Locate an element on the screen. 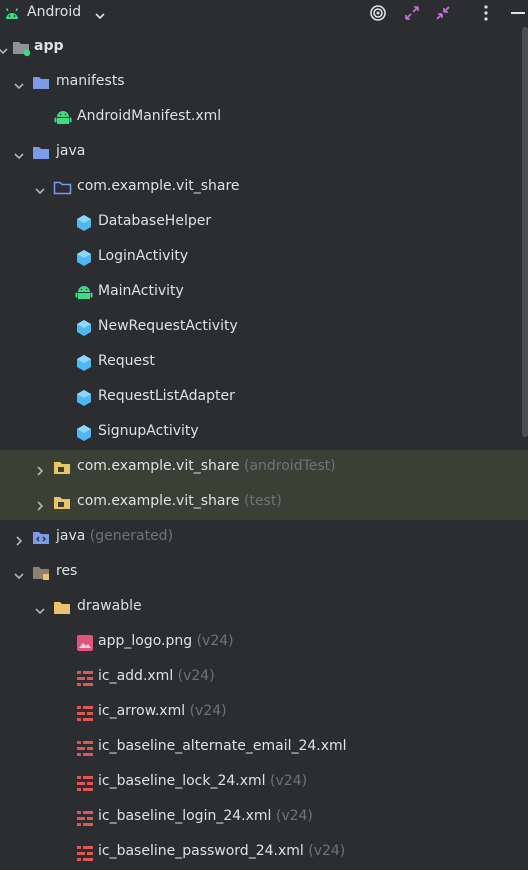 This screenshot has width=528, height=870. options-icon is located at coordinates (486, 13).